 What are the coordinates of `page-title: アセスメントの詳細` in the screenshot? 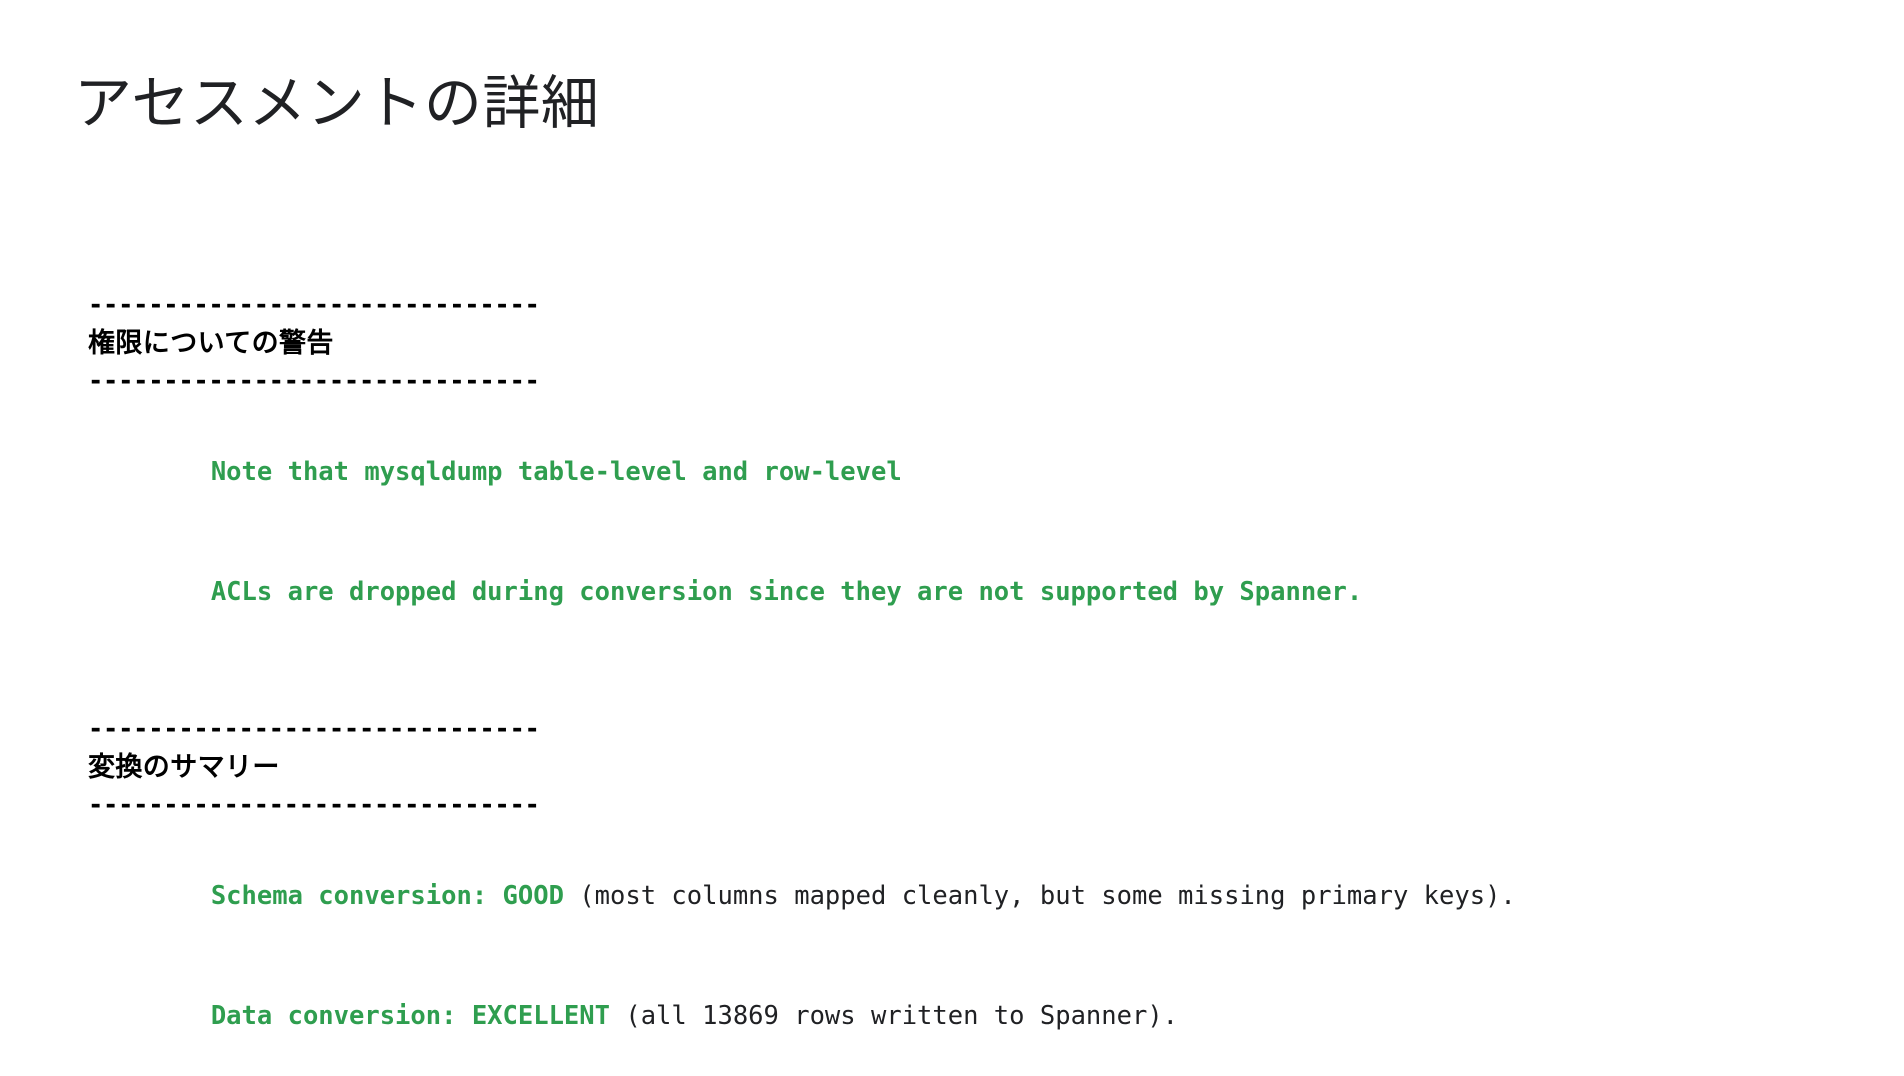 It's located at (337, 103).